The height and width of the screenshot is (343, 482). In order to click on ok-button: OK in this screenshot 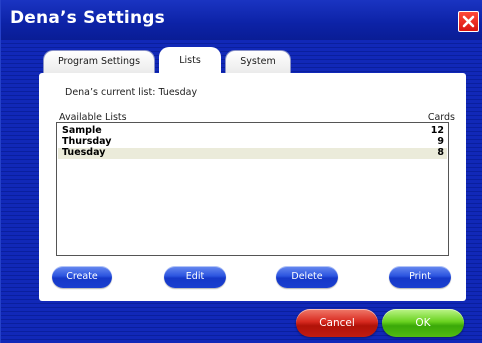, I will do `click(423, 323)`.